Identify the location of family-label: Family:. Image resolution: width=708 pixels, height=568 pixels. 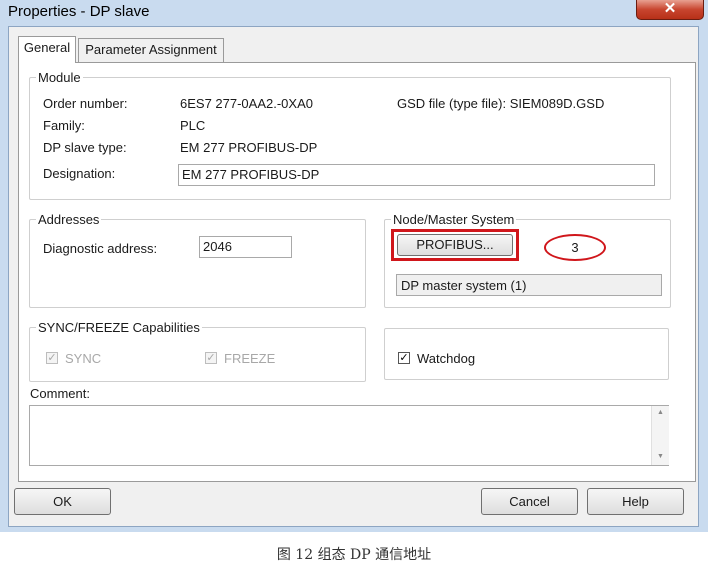
(64, 125).